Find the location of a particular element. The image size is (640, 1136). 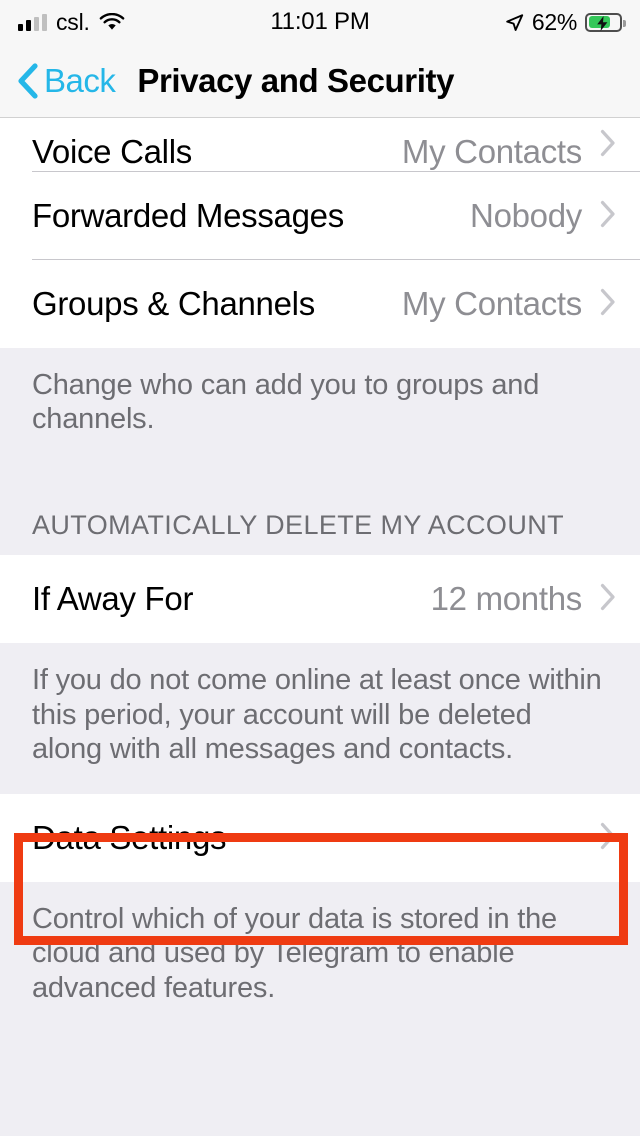

row-label: Voice Calls is located at coordinates (112, 151).